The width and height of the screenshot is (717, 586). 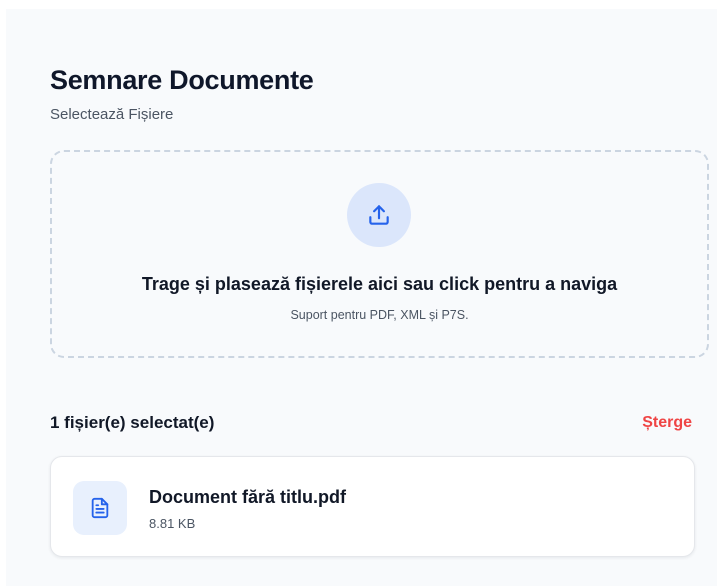 What do you see at coordinates (112, 114) in the screenshot?
I see `page-subtitle: Selectează Fișiere` at bounding box center [112, 114].